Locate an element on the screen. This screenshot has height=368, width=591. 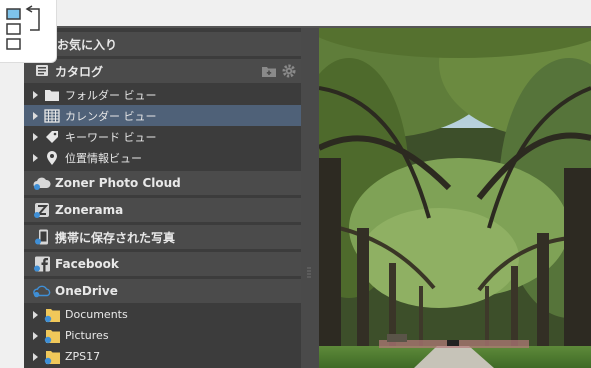
favorites-label: お気に入り is located at coordinates (87, 44).